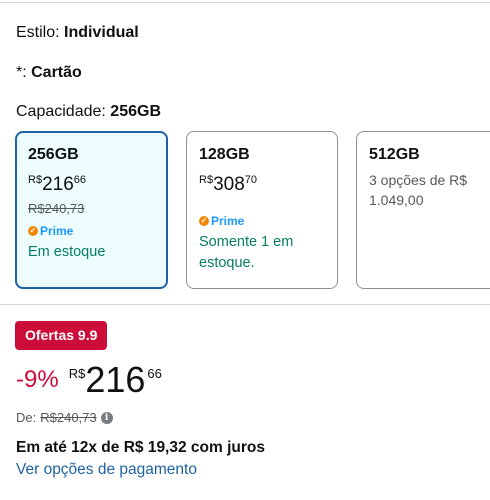 The image size is (490, 500). I want to click on option-old-price: R$240,73, so click(56, 208).